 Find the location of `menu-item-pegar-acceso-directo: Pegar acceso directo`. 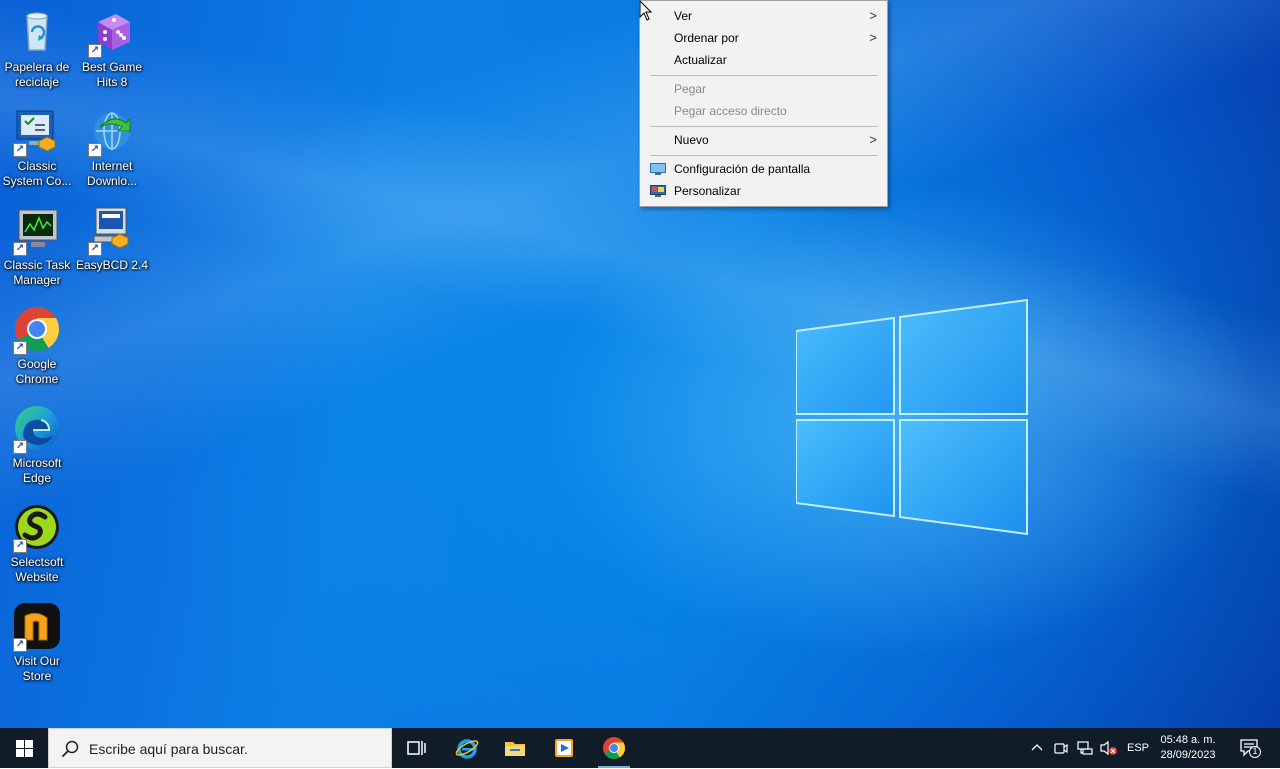

menu-item-pegar-acceso-directo: Pegar acceso directo is located at coordinates (763, 111).